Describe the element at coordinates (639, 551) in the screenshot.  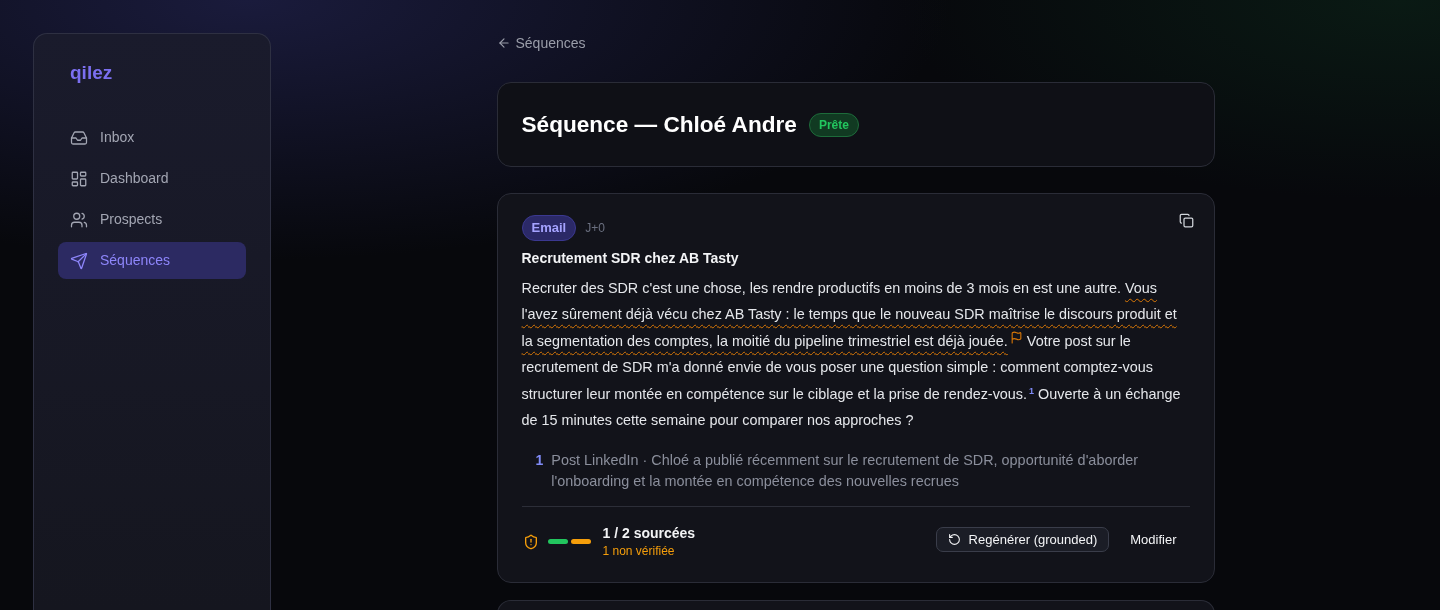
I see `unverified-count: 1 non vérifiée` at that location.